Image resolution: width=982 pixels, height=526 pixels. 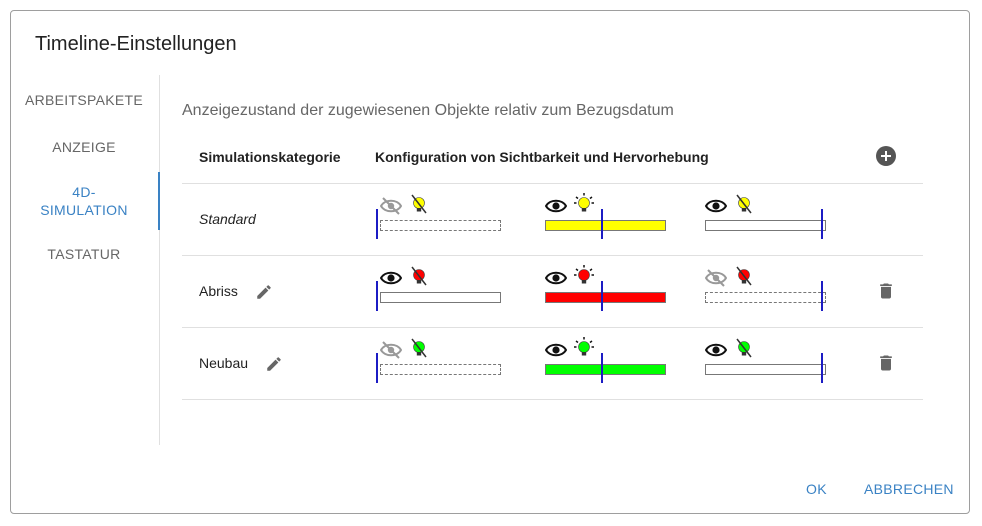 What do you see at coordinates (159, 201) in the screenshot?
I see `active-tab-indicator` at bounding box center [159, 201].